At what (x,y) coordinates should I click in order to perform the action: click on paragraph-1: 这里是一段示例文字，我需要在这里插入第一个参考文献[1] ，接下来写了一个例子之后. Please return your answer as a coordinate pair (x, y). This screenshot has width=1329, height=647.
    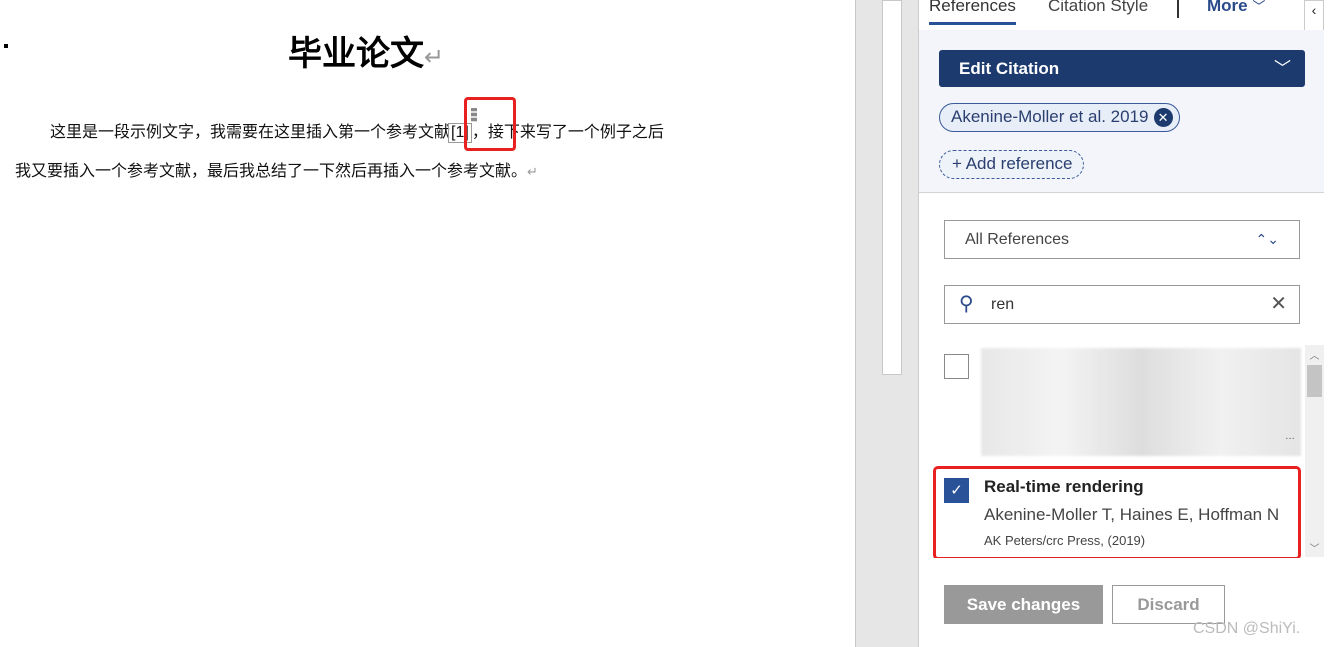
    Looking at the image, I should click on (357, 130).